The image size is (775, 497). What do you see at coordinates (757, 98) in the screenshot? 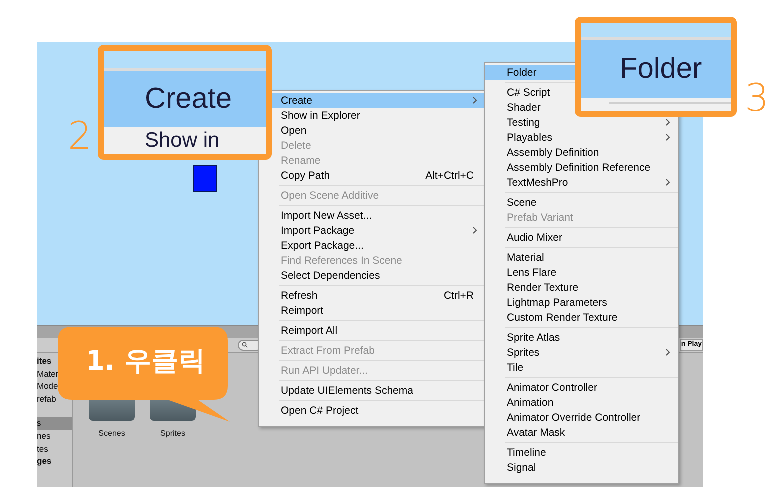
I see `step-number: 3` at bounding box center [757, 98].